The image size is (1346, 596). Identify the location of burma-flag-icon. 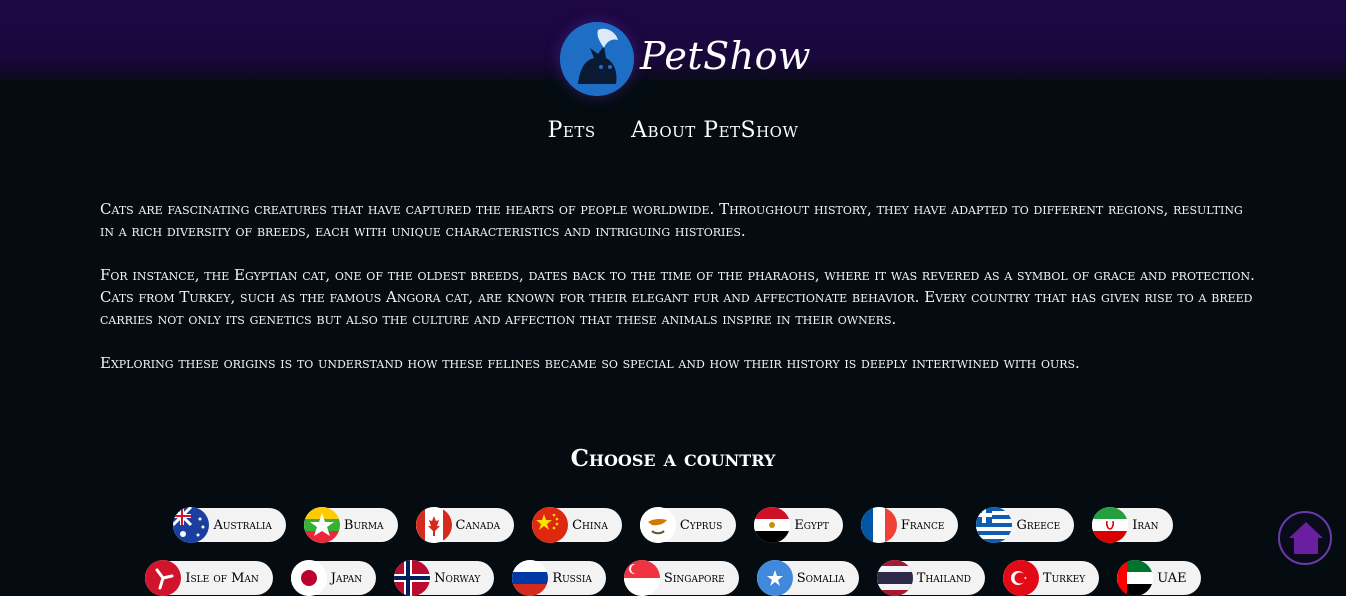
(321, 525).